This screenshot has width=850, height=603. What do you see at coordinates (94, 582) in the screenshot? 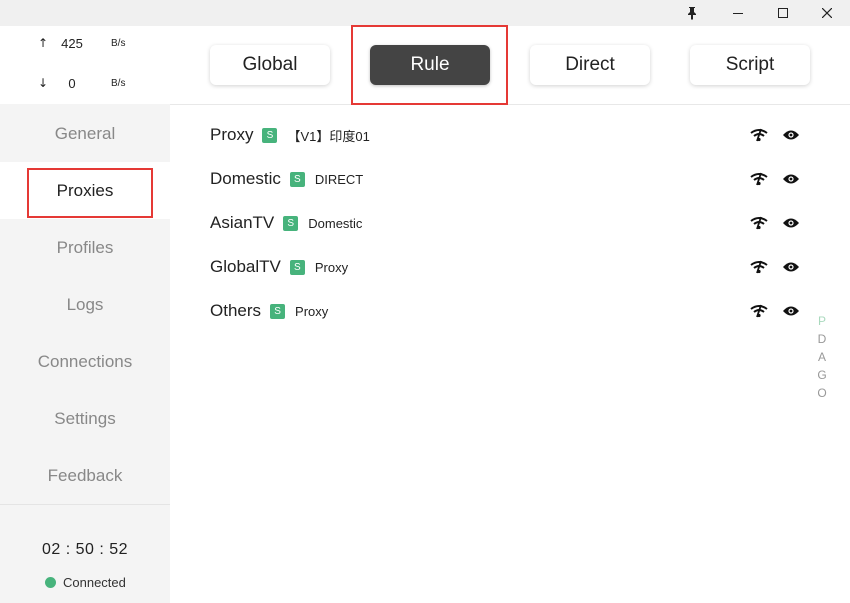
I see `status-label: Connected` at bounding box center [94, 582].